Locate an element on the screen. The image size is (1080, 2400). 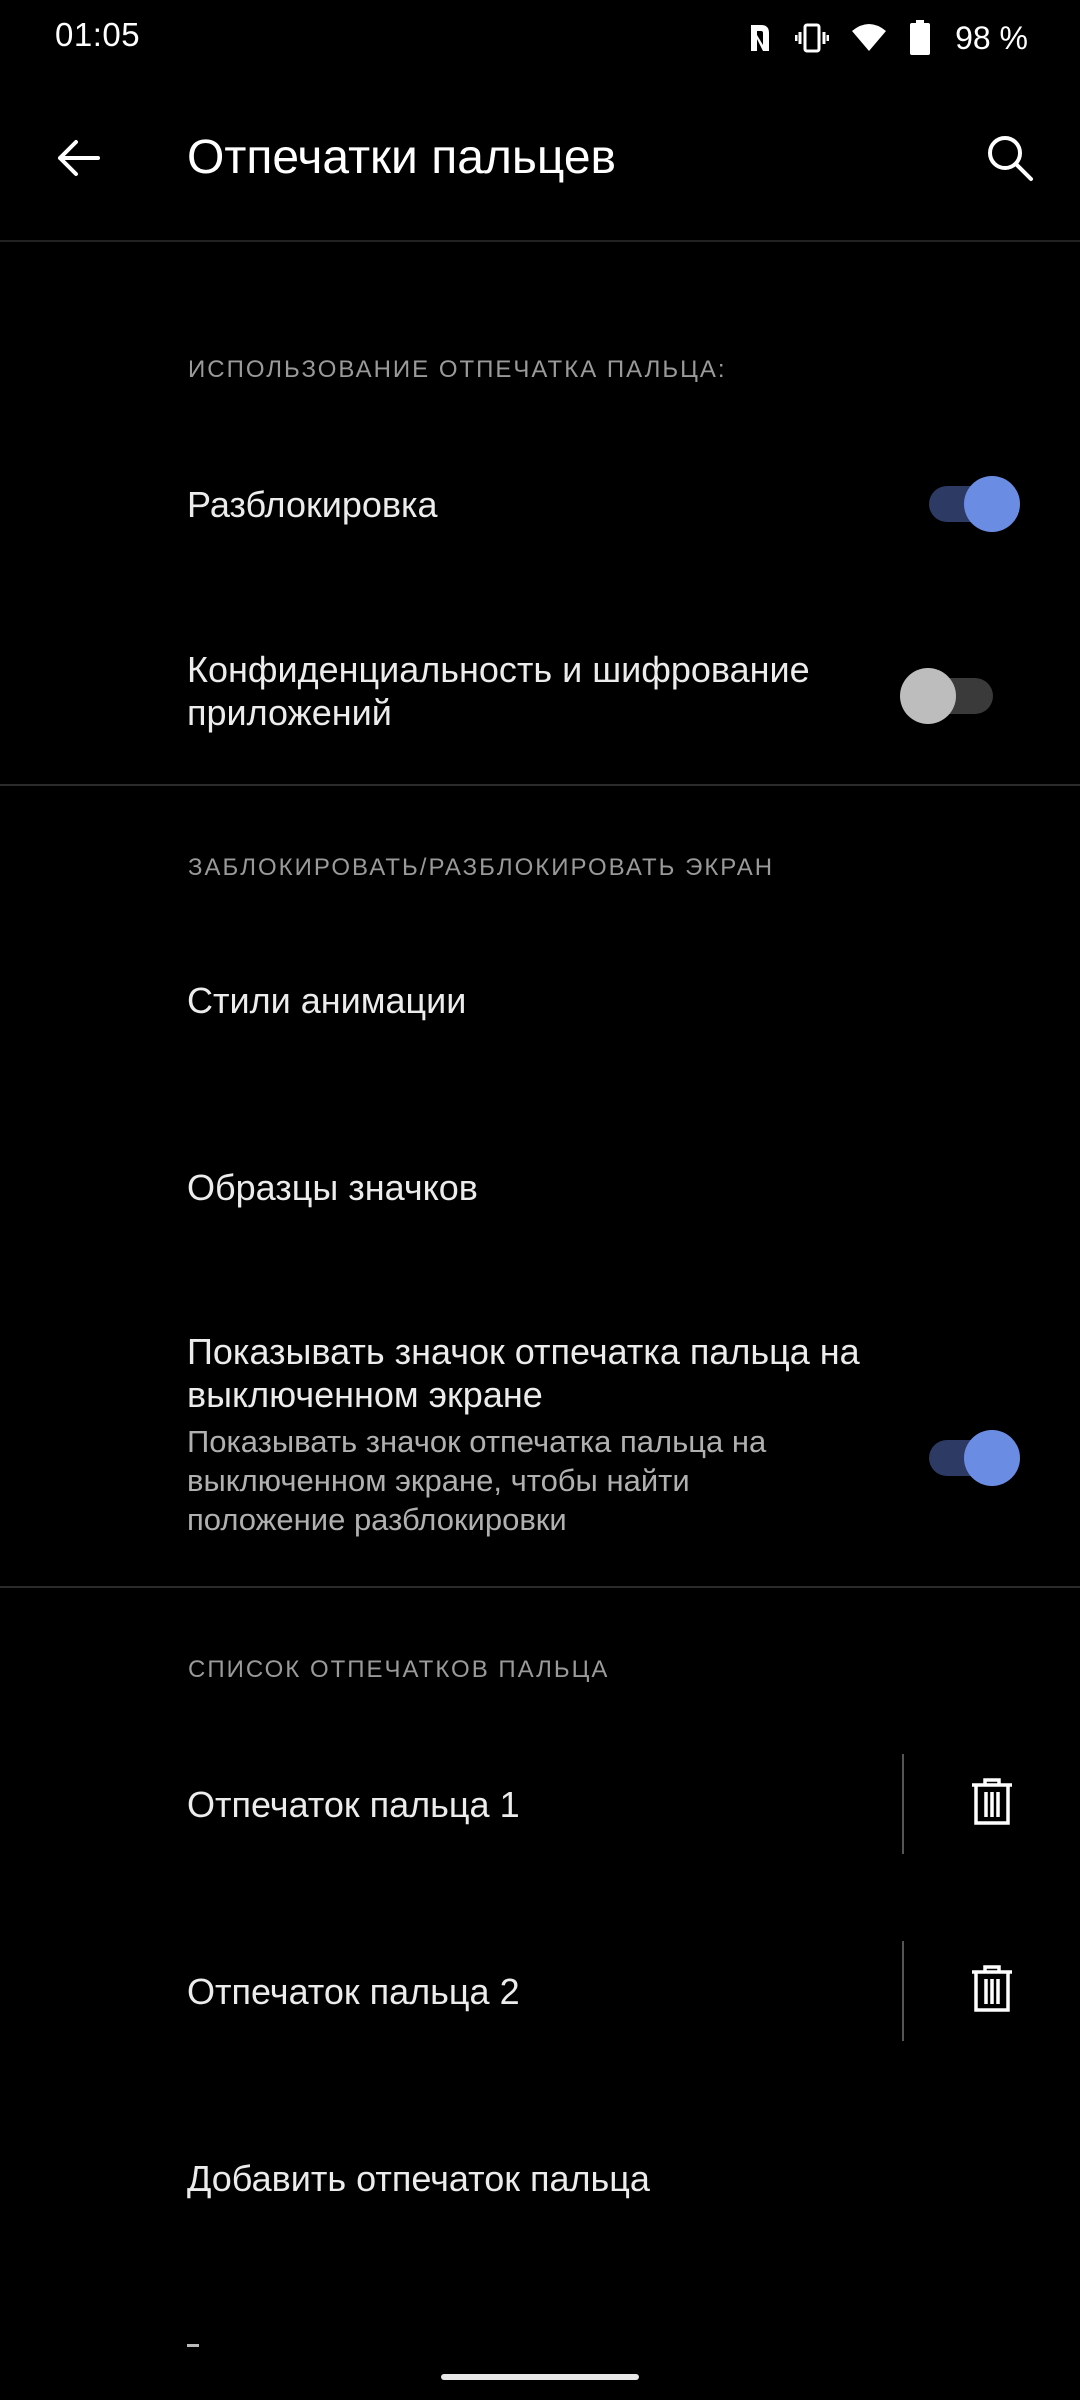
add-fingerprint-button: Добавить отпечаток пальца is located at coordinates (540, 2180).